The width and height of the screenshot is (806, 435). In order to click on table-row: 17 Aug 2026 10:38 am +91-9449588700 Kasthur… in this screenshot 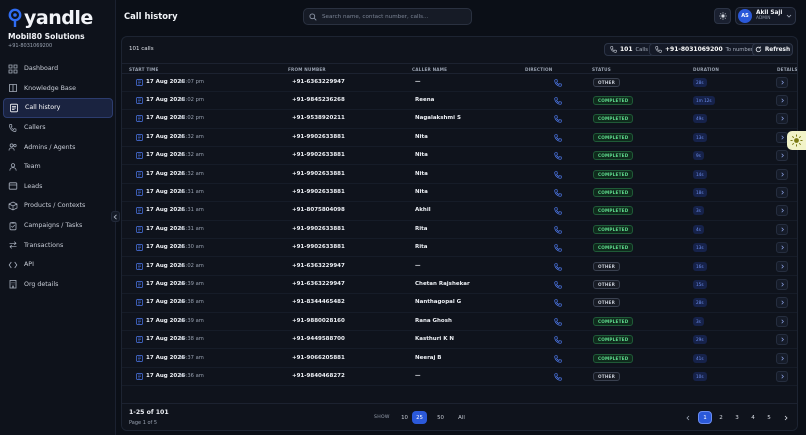, I will do `click(459, 340)`.